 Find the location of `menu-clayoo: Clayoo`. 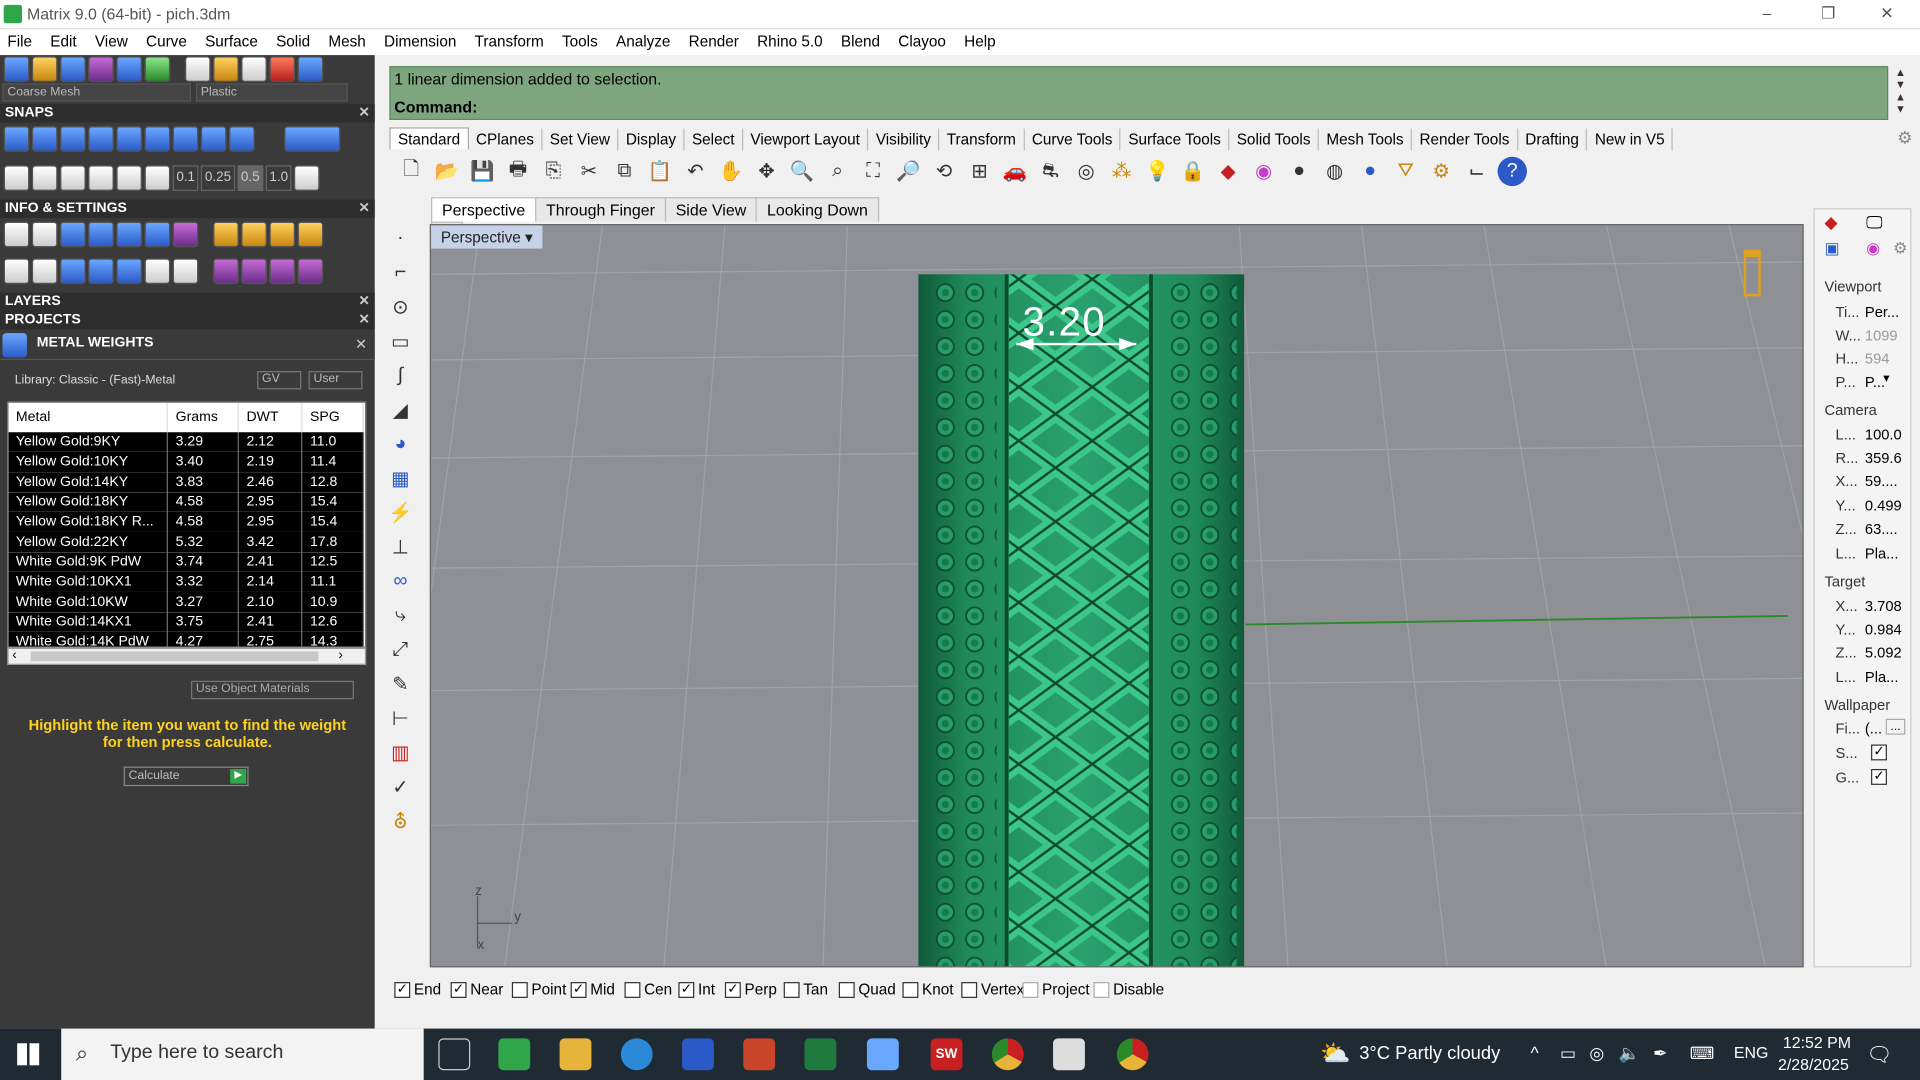

menu-clayoo: Clayoo is located at coordinates (921, 39).